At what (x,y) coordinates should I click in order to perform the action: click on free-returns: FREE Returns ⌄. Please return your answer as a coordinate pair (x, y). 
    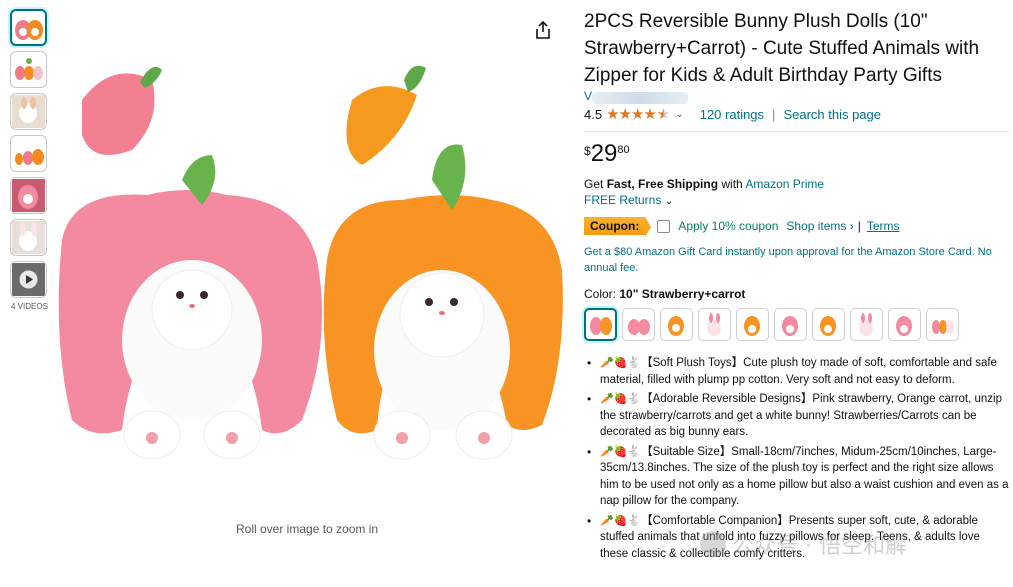
    Looking at the image, I should click on (796, 201).